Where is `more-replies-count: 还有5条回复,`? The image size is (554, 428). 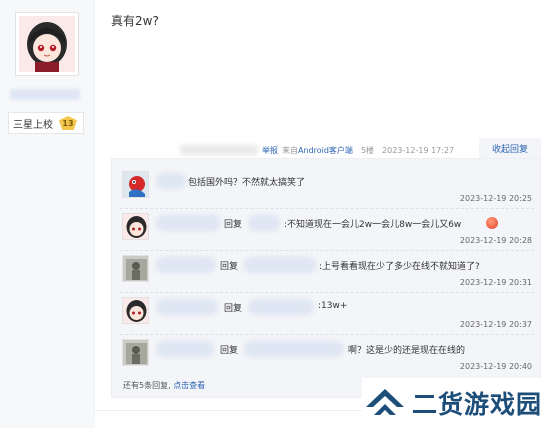 more-replies-count: 还有5条回复, is located at coordinates (147, 385).